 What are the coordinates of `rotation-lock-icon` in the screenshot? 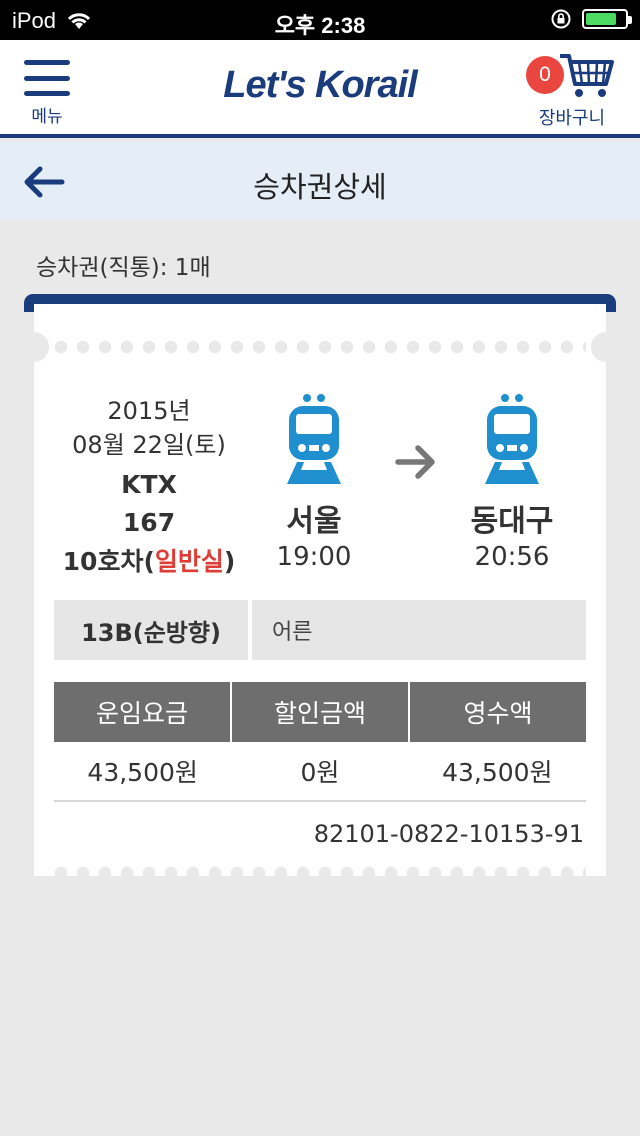 It's located at (561, 19).